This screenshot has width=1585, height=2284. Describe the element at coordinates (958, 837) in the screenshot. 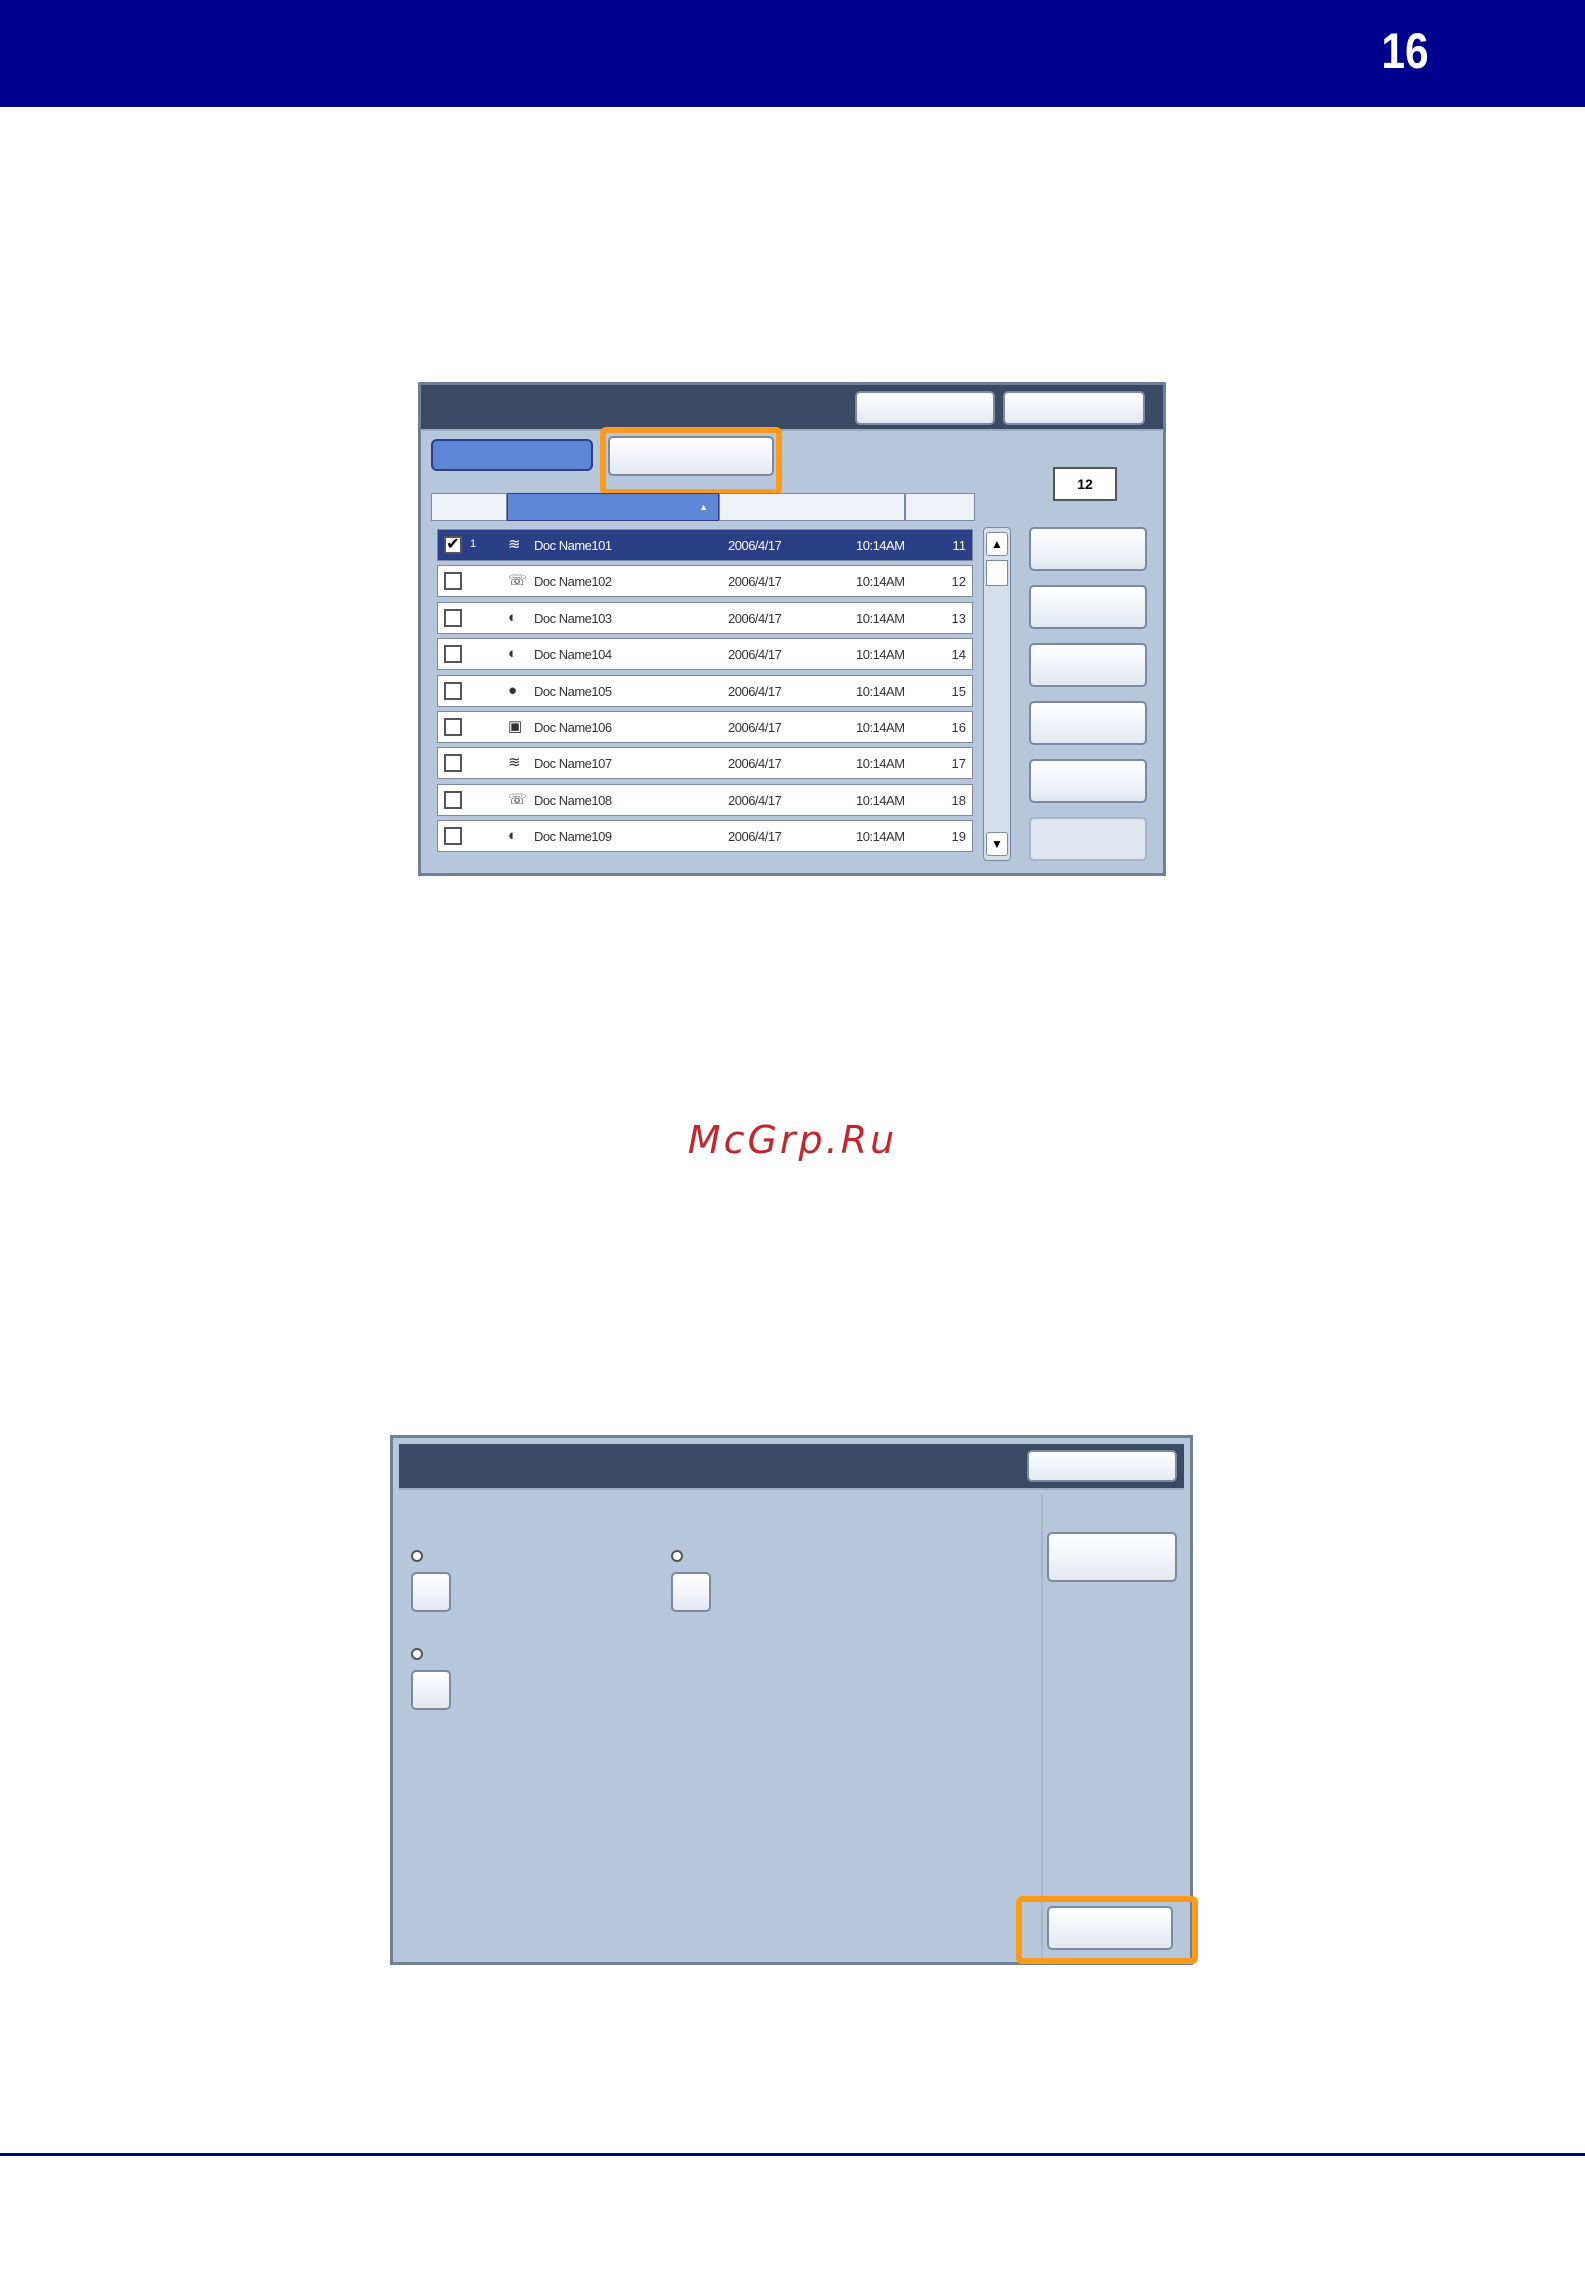

I see `row-number: 19` at that location.